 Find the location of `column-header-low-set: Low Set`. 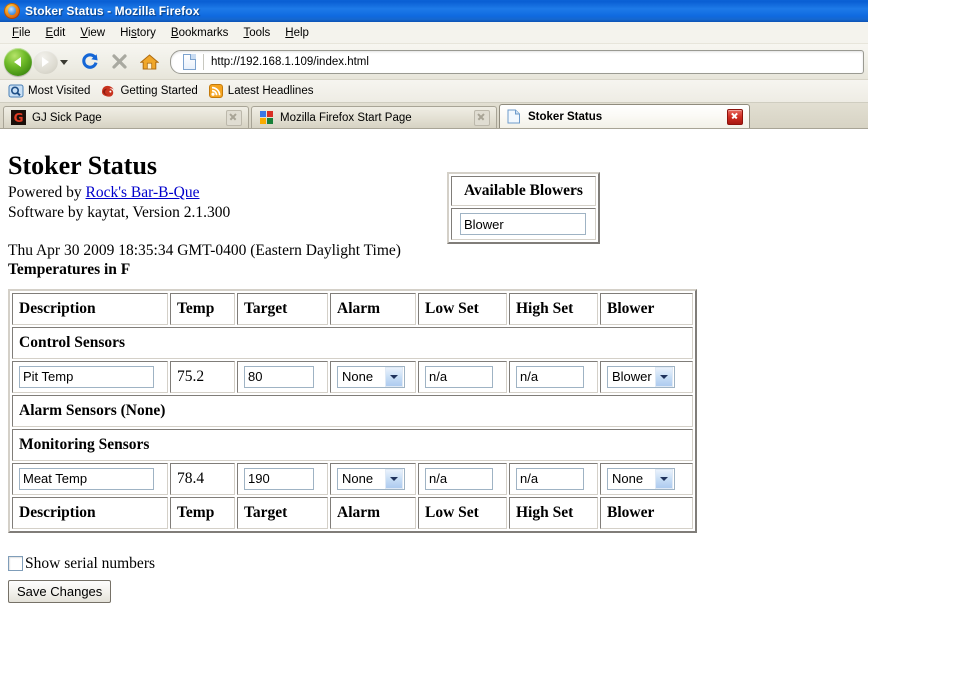

column-header-low-set: Low Set is located at coordinates (462, 308).